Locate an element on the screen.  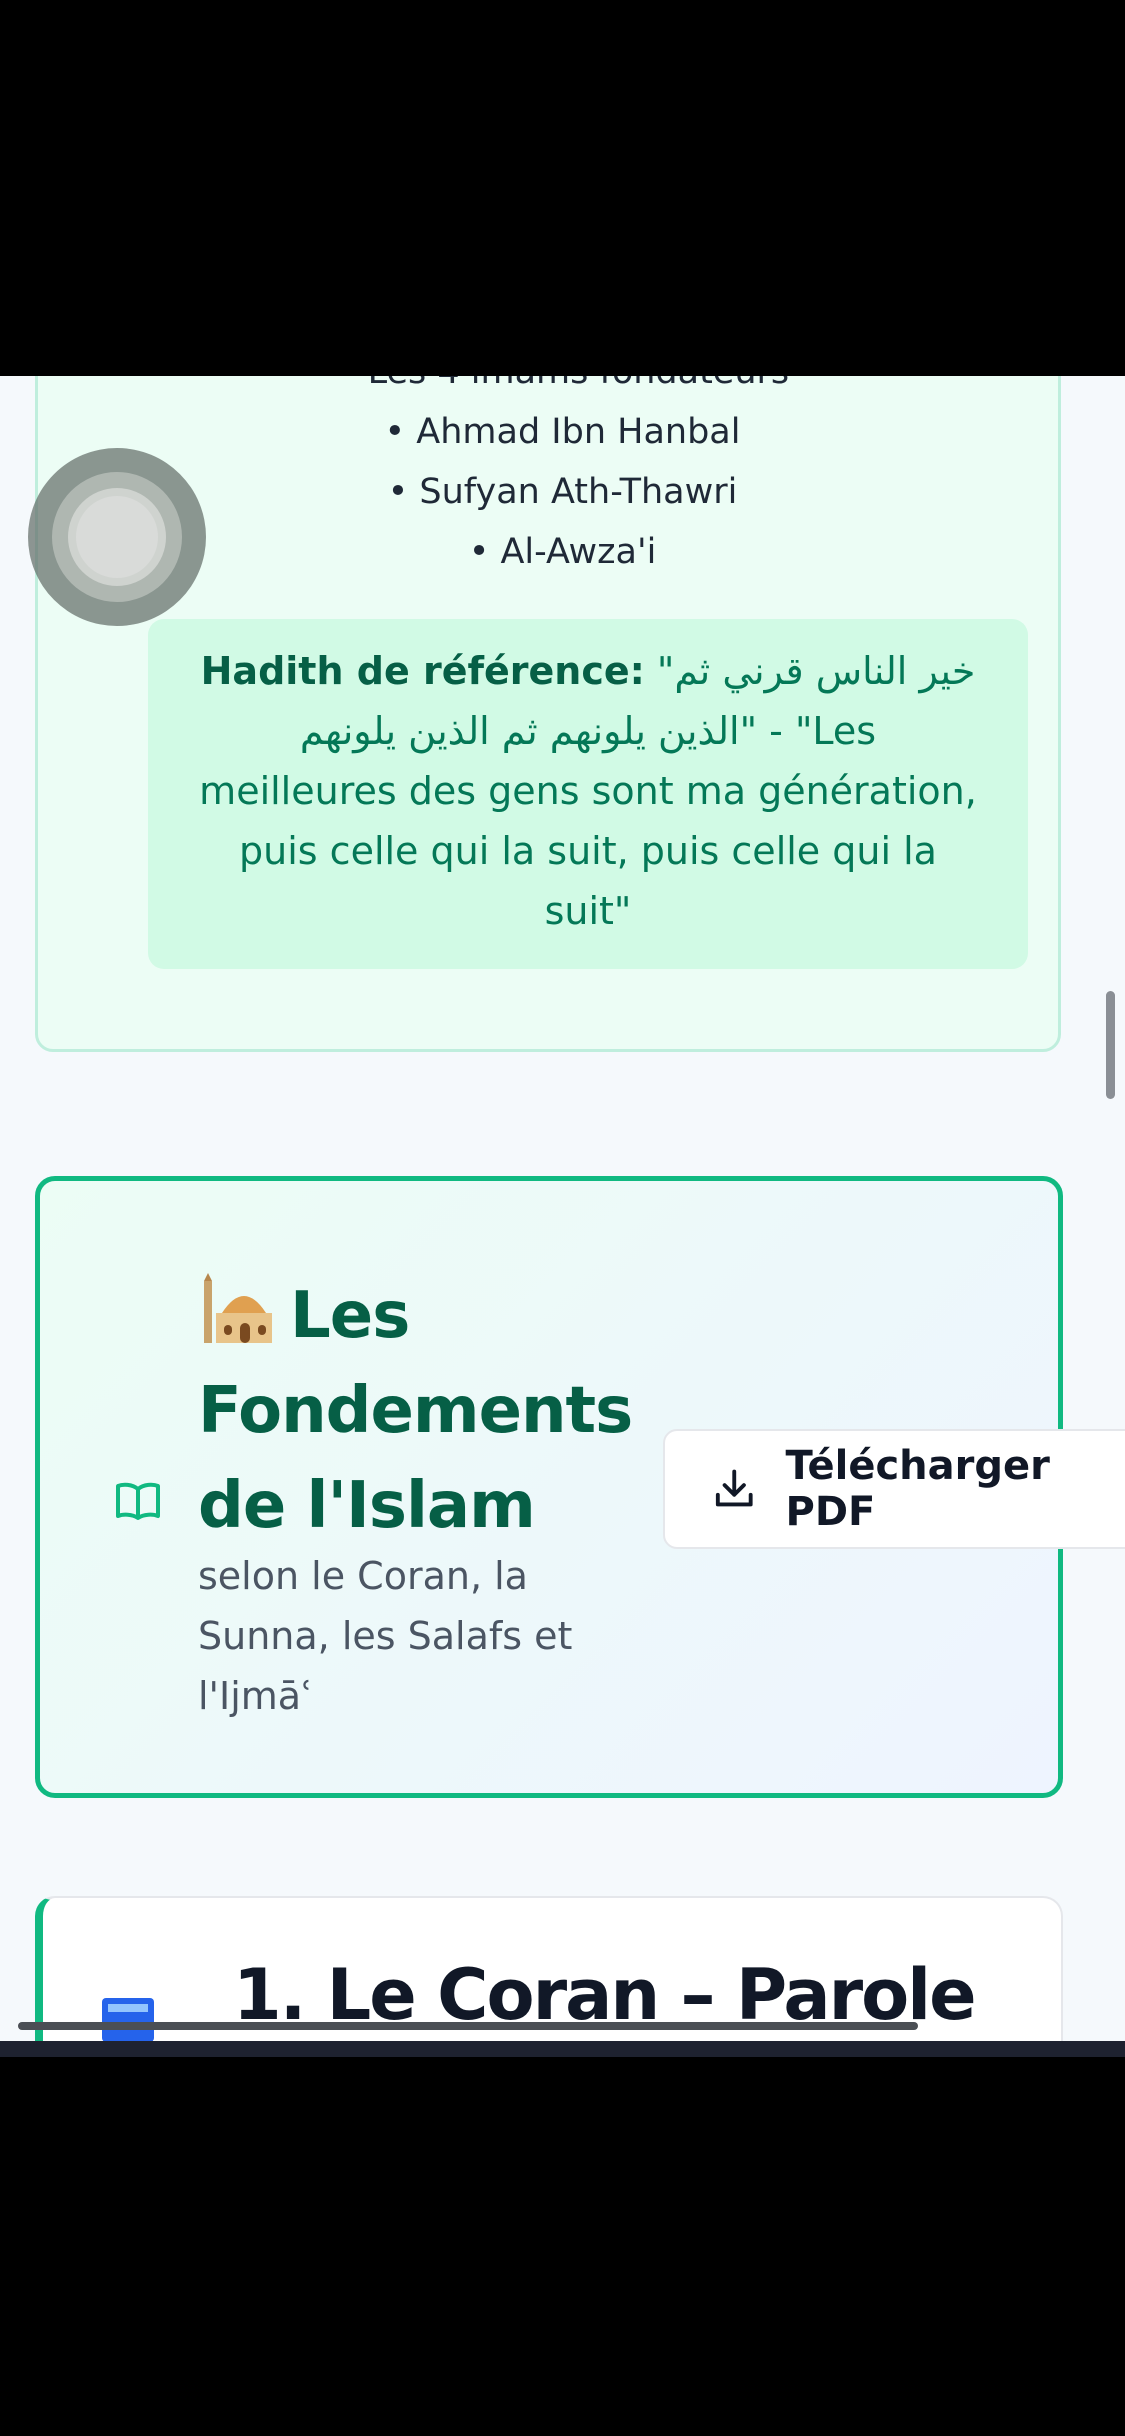
list-item: • Les 4 imams fondateurs is located at coordinates (562, 384).